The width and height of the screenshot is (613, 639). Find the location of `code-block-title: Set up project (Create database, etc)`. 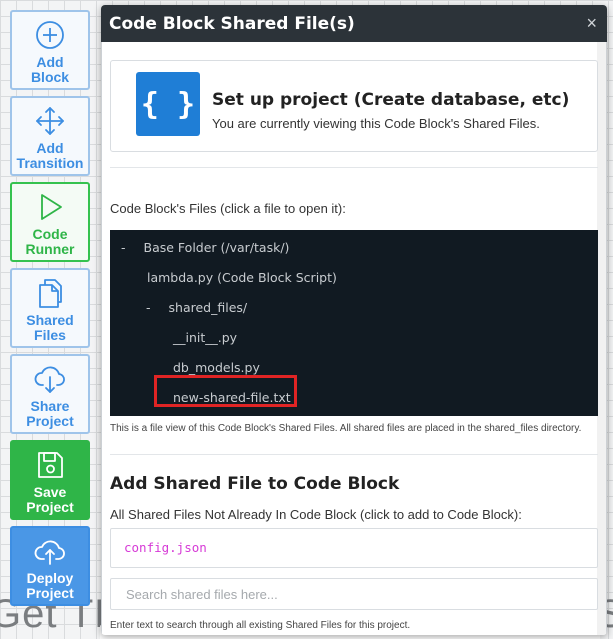

code-block-title: Set up project (Create database, etc) is located at coordinates (391, 100).